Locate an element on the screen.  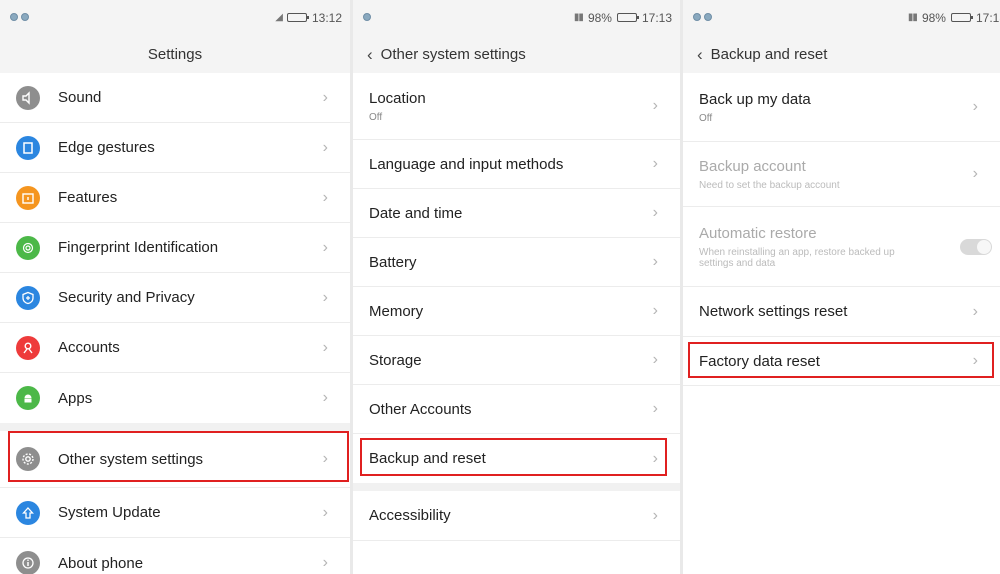
settings-item-label: Automatic restore is located at coordinates (758, 233).